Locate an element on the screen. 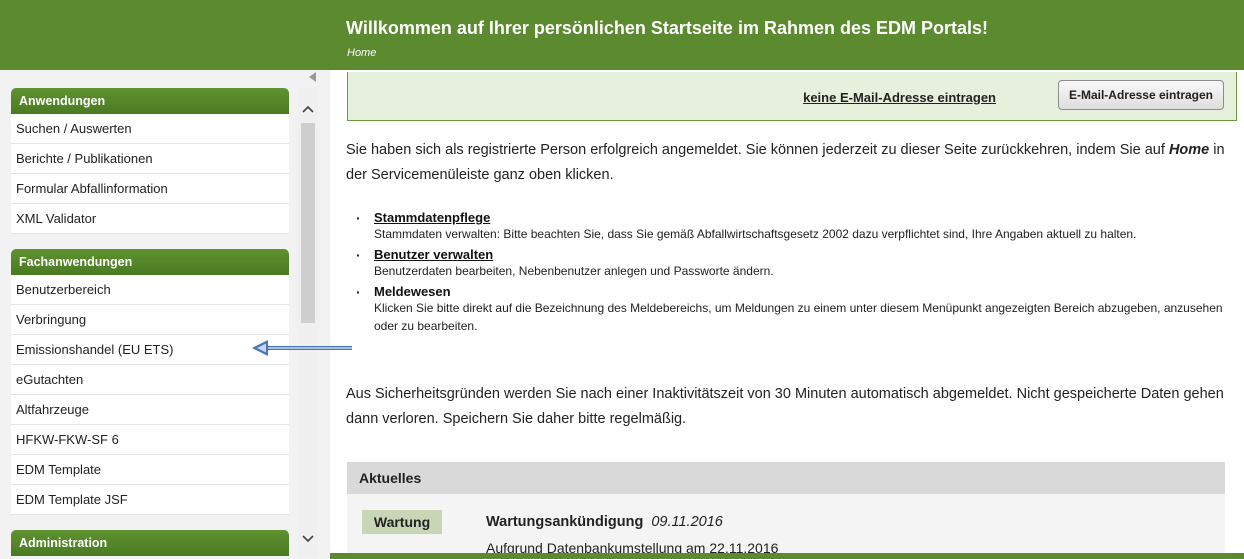  scrollbar-thumb is located at coordinates (308, 223).